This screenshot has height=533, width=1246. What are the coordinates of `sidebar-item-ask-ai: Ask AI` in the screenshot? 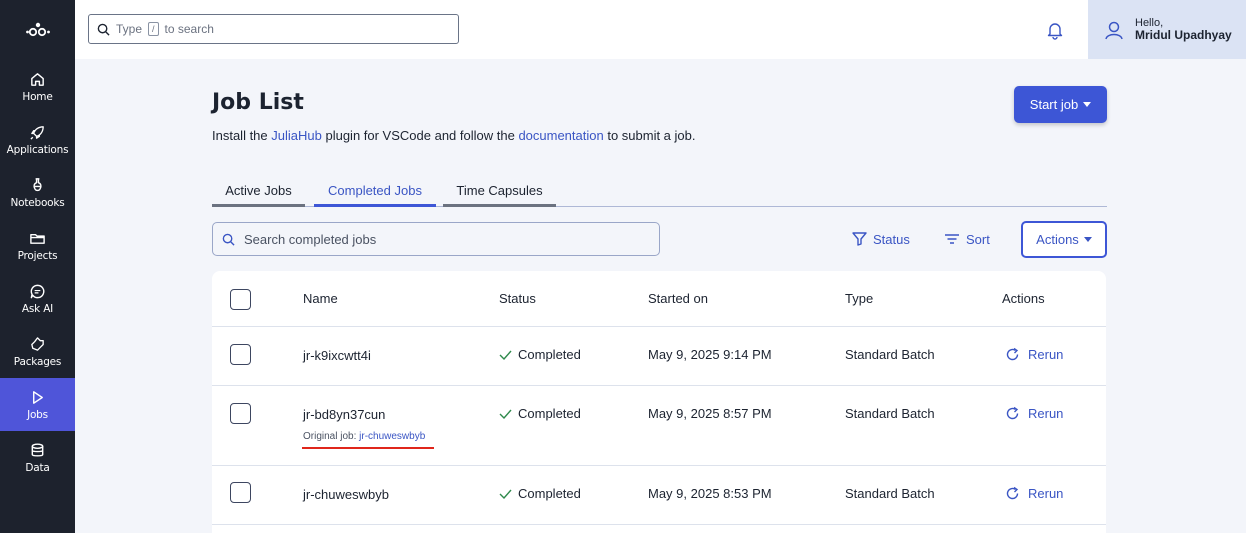 It's located at (37, 298).